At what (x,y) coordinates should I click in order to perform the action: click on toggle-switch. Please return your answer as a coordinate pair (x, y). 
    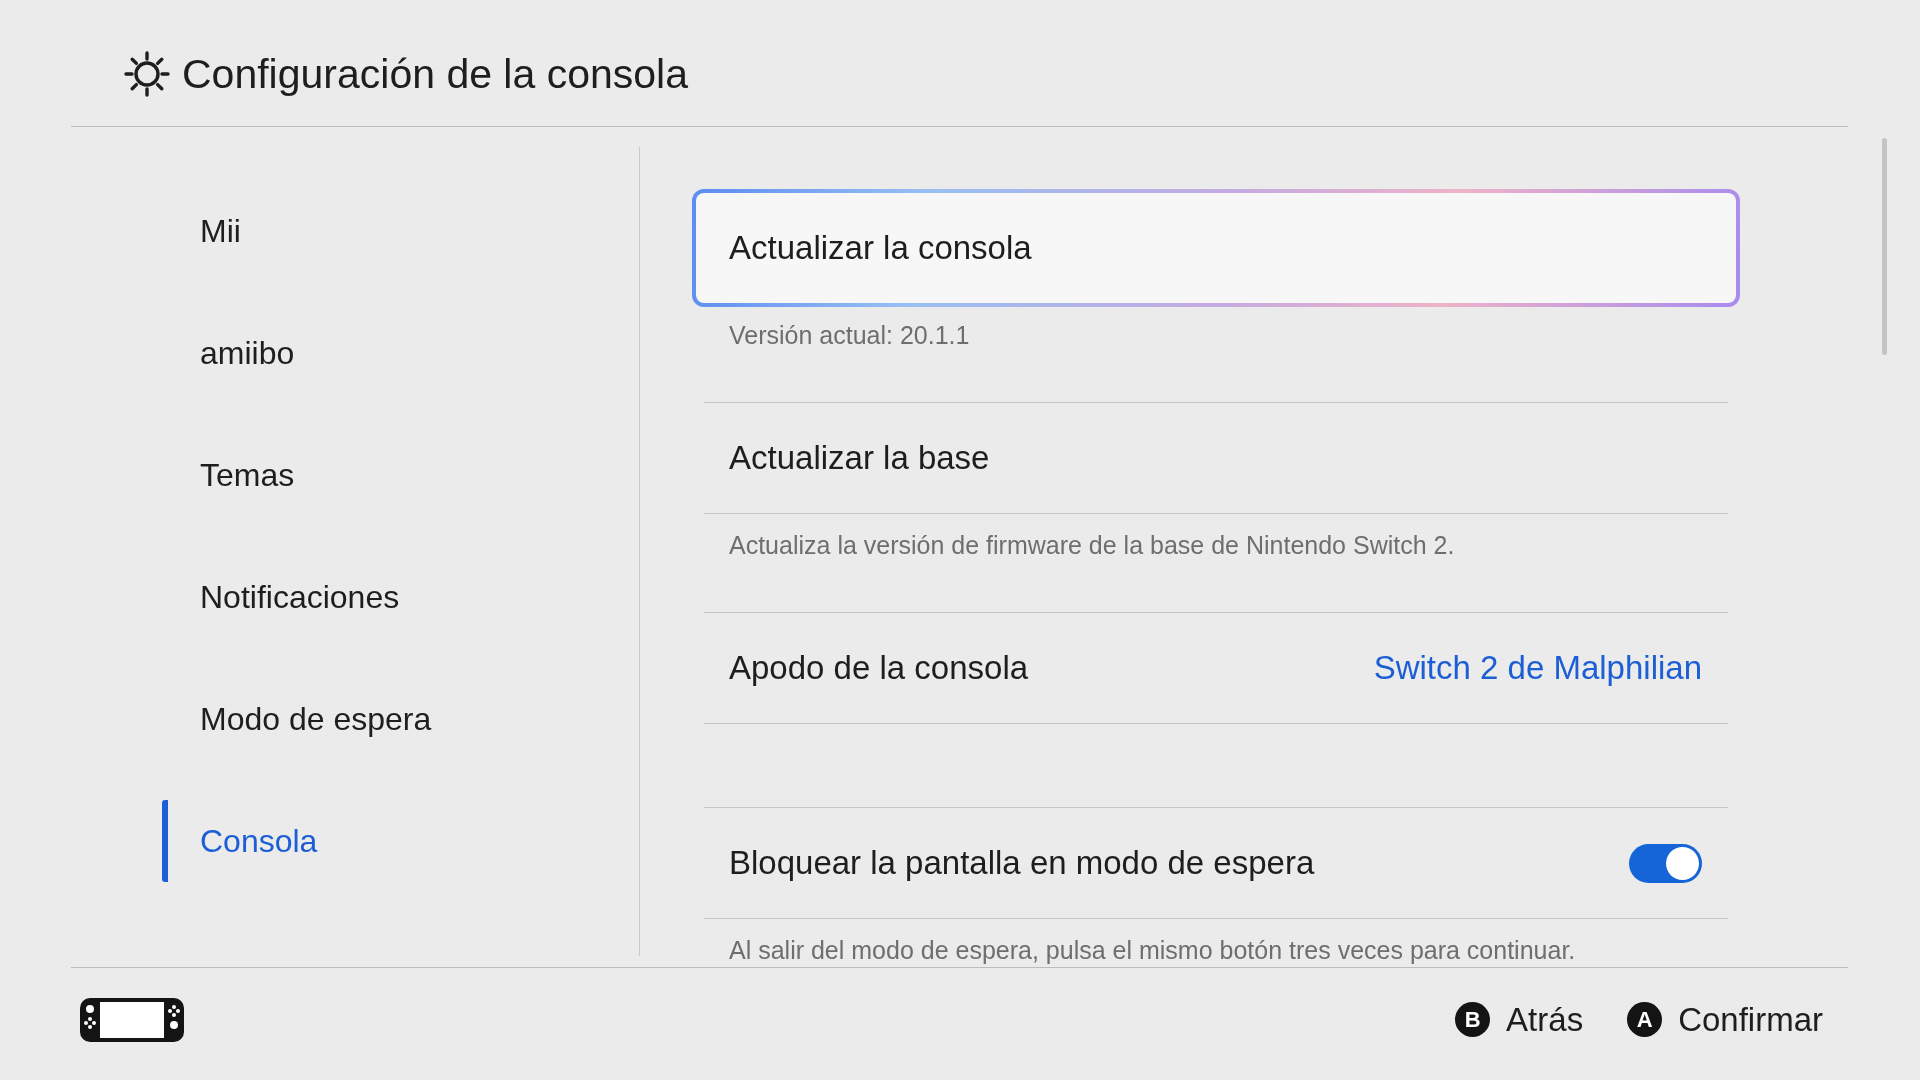
    Looking at the image, I should click on (1665, 863).